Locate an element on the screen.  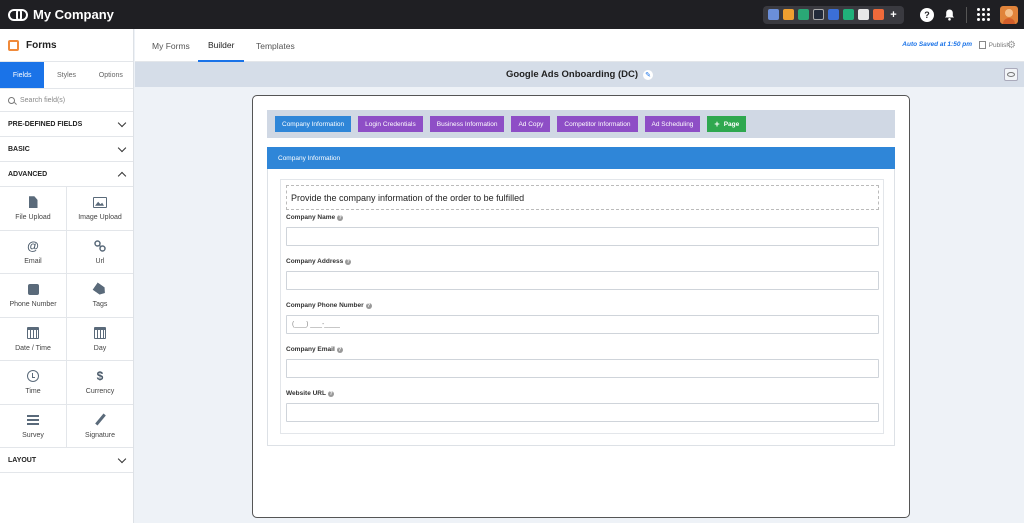
field-label: Signature is located at coordinates (100, 435).